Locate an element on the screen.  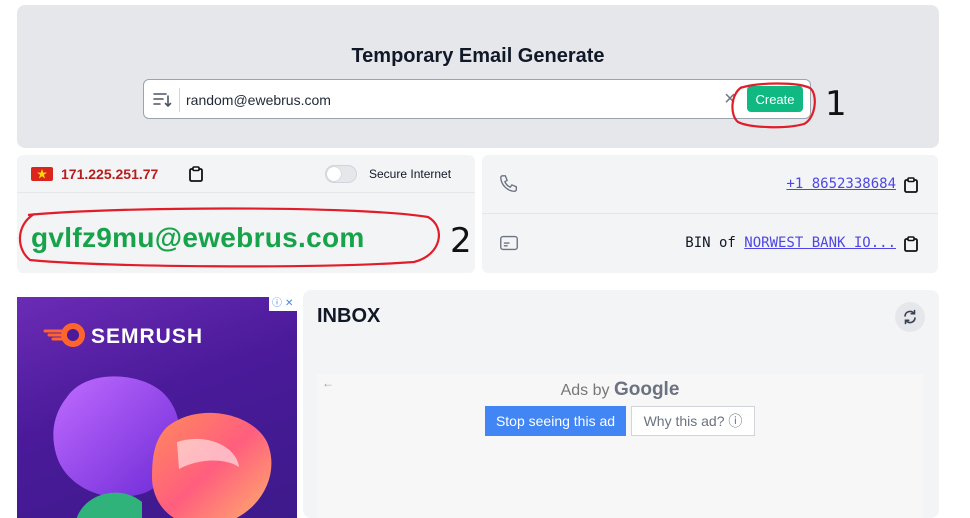
sort-icon is located at coordinates (162, 100).